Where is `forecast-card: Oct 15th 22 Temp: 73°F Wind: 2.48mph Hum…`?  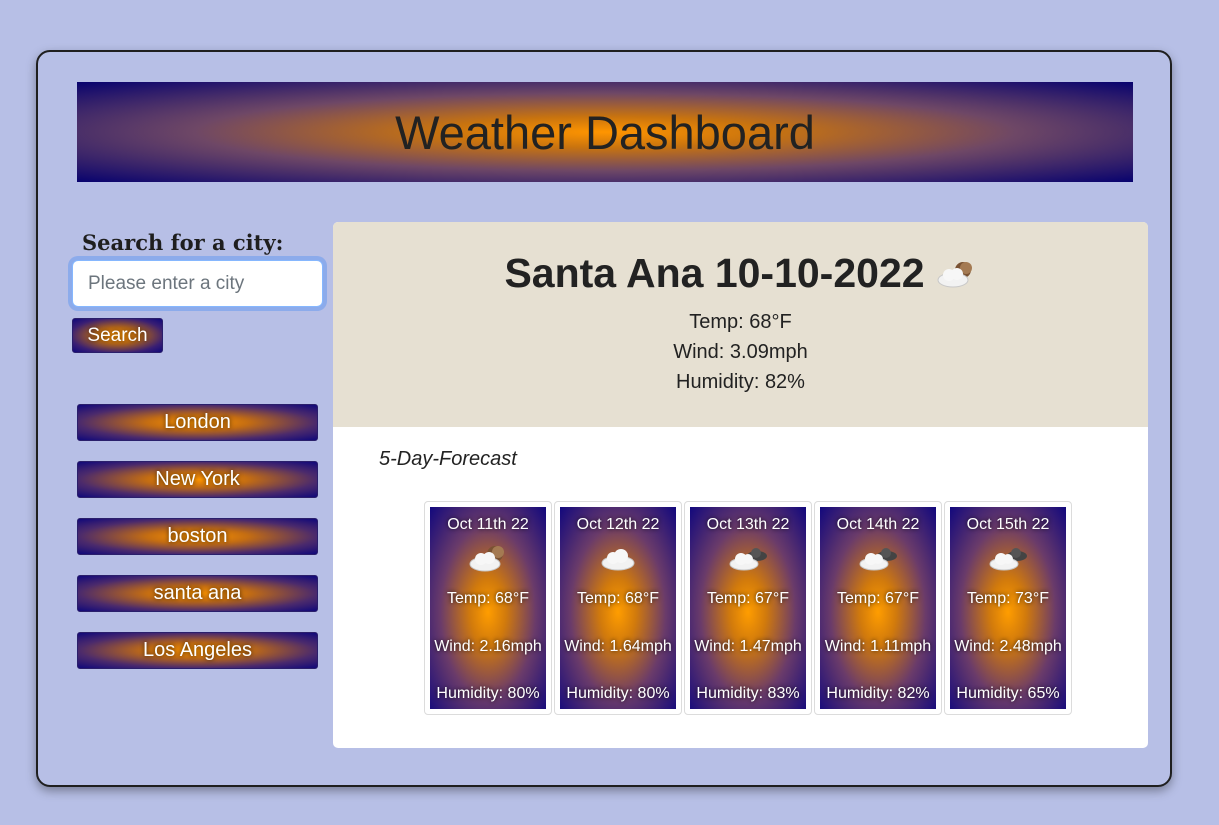 forecast-card: Oct 15th 22 Temp: 73°F Wind: 2.48mph Hum… is located at coordinates (1008, 608).